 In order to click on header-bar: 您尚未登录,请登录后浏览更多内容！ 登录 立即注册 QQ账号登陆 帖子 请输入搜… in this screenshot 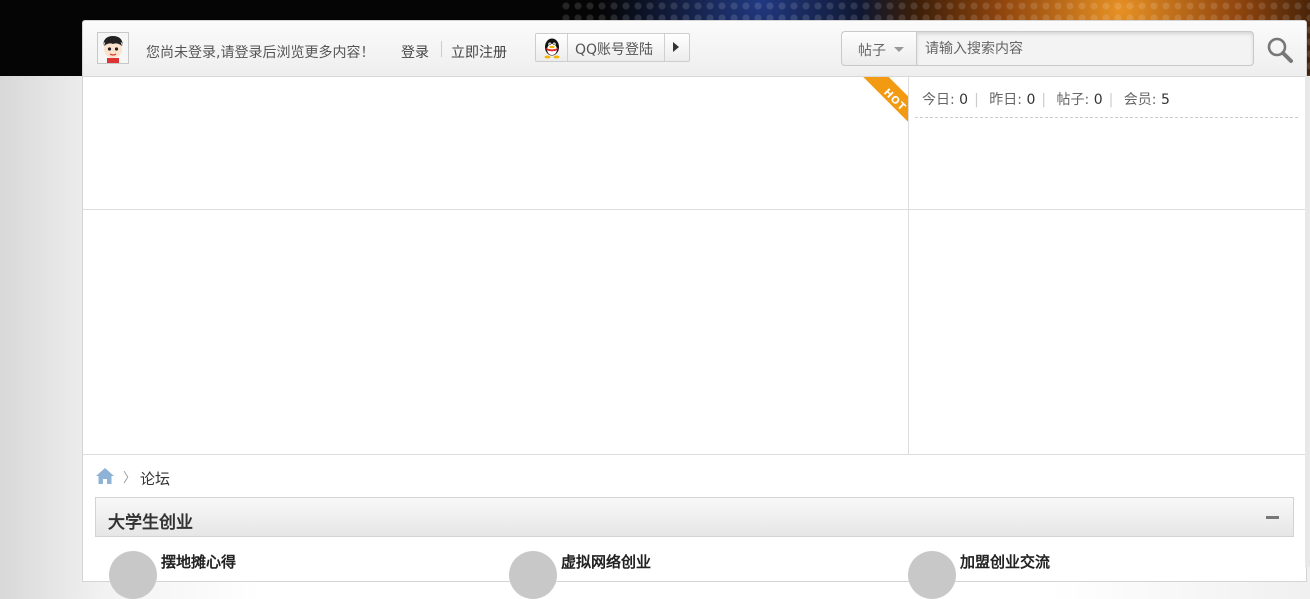, I will do `click(694, 49)`.